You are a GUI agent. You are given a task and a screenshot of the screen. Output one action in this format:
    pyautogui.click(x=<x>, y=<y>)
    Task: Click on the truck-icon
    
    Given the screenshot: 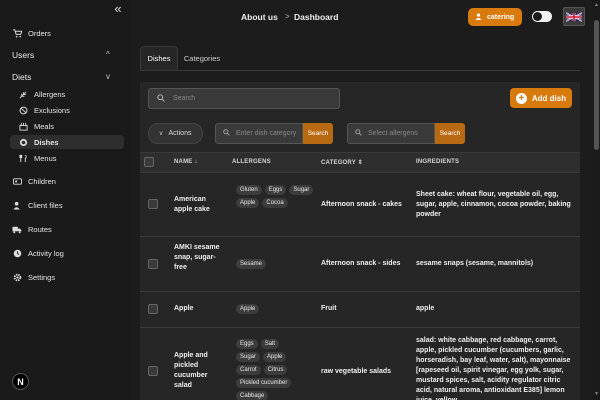 What is the action you would take?
    pyautogui.click(x=17, y=229)
    